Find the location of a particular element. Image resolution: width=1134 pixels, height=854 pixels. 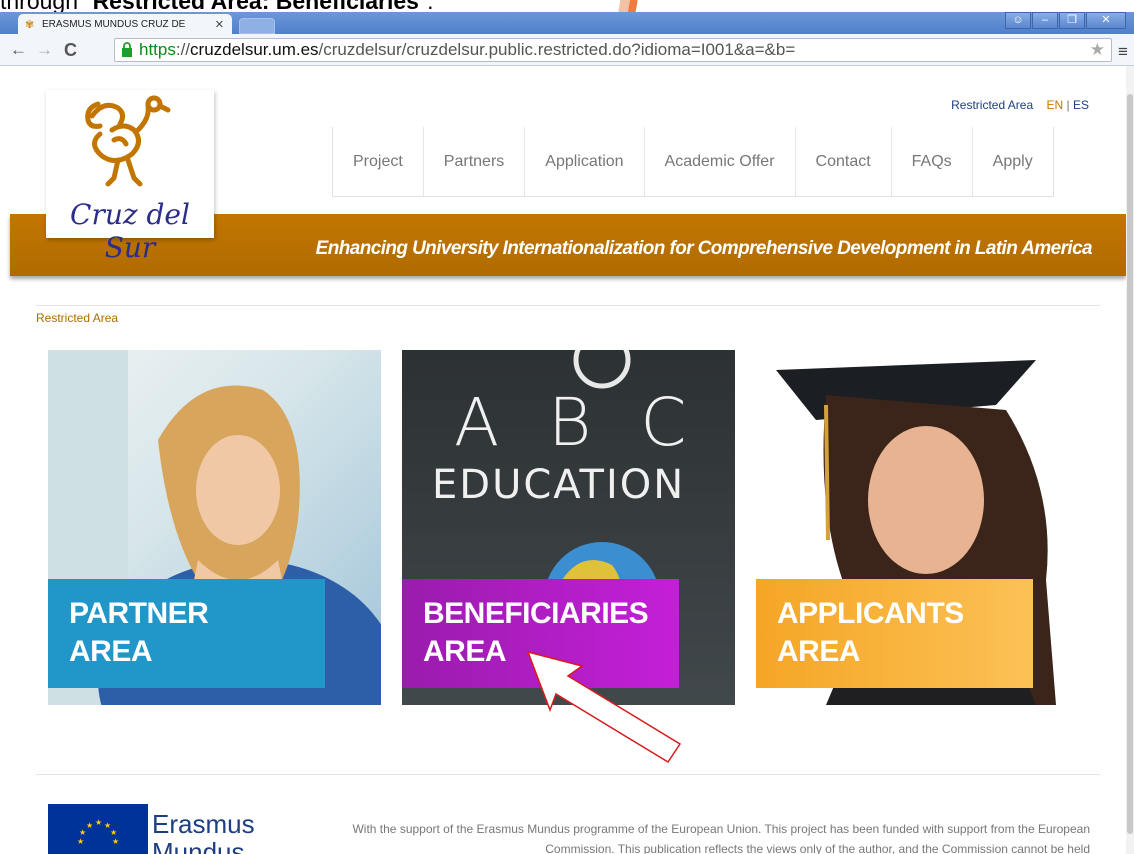

bird-logo-icon is located at coordinates (128, 141).